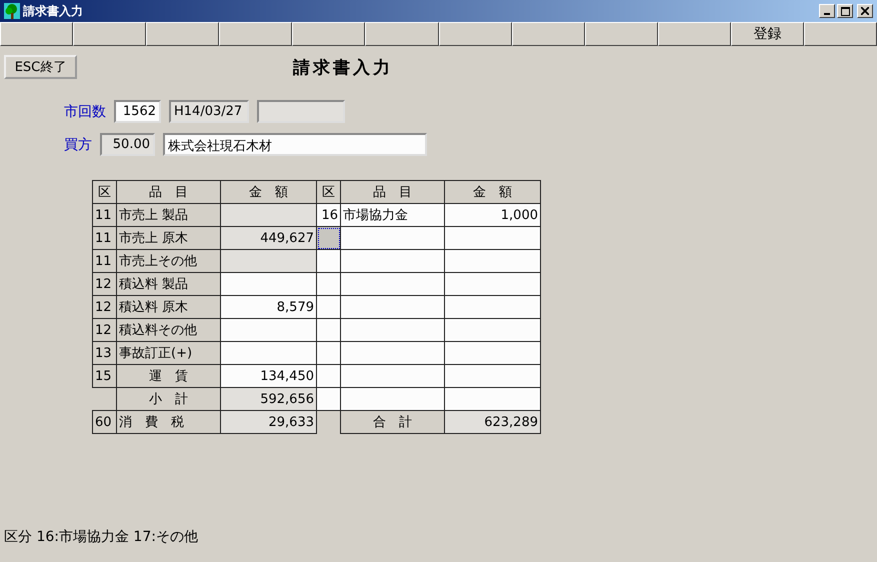 Image resolution: width=877 pixels, height=562 pixels. Describe the element at coordinates (268, 307) in the screenshot. I see `amount-cell: 8,579` at that location.